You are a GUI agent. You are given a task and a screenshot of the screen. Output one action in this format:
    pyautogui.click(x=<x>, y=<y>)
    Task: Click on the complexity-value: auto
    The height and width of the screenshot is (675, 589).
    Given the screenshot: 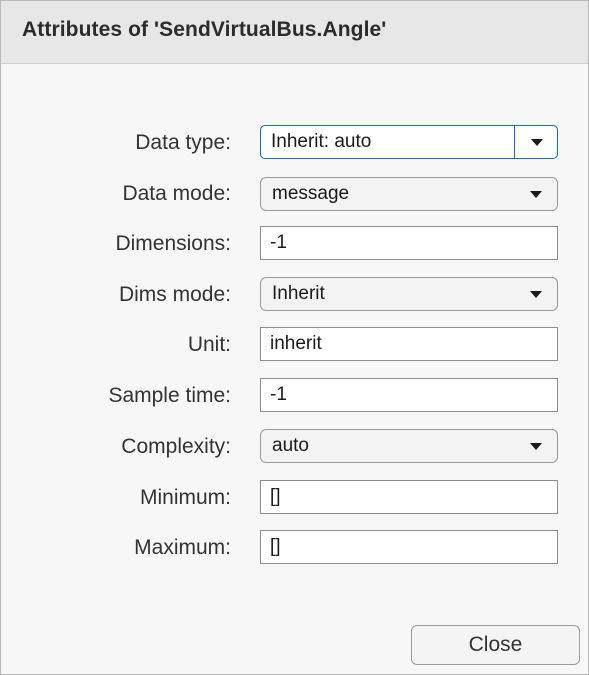 What is the action you would take?
    pyautogui.click(x=290, y=445)
    